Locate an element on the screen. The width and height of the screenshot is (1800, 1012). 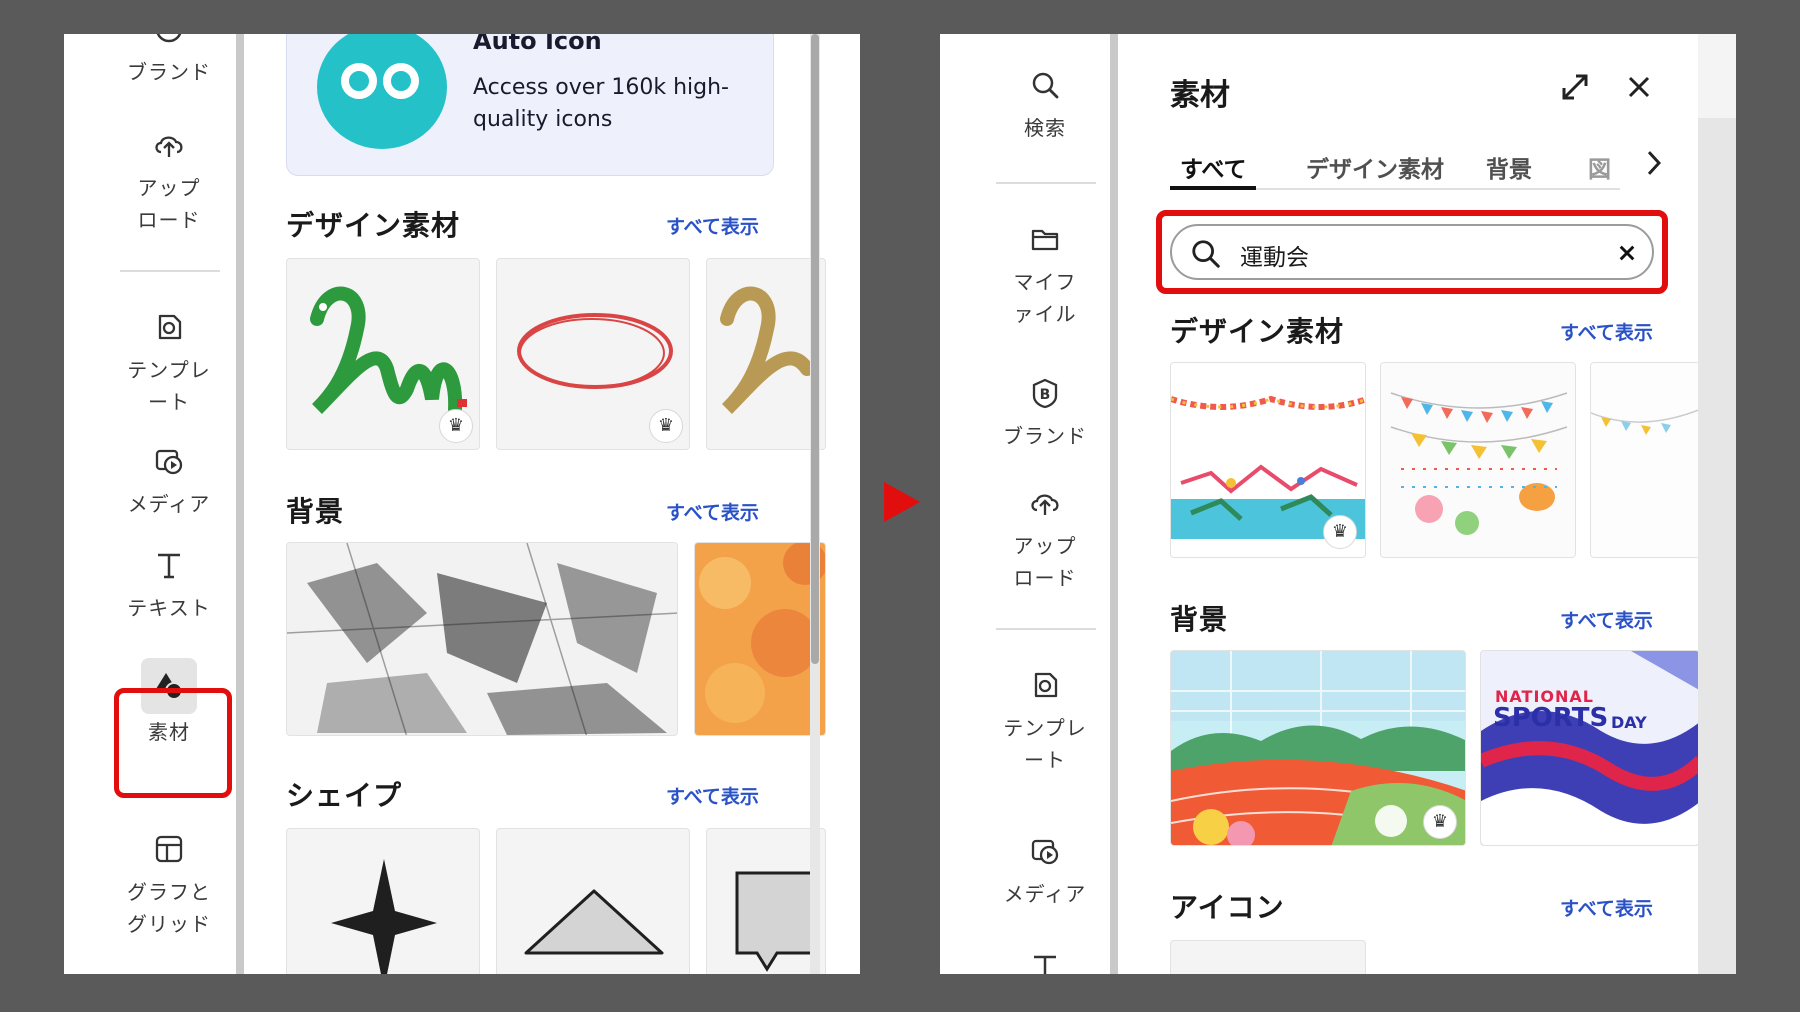
see-all-icons: すべて表示 is located at coordinates (1606, 907).